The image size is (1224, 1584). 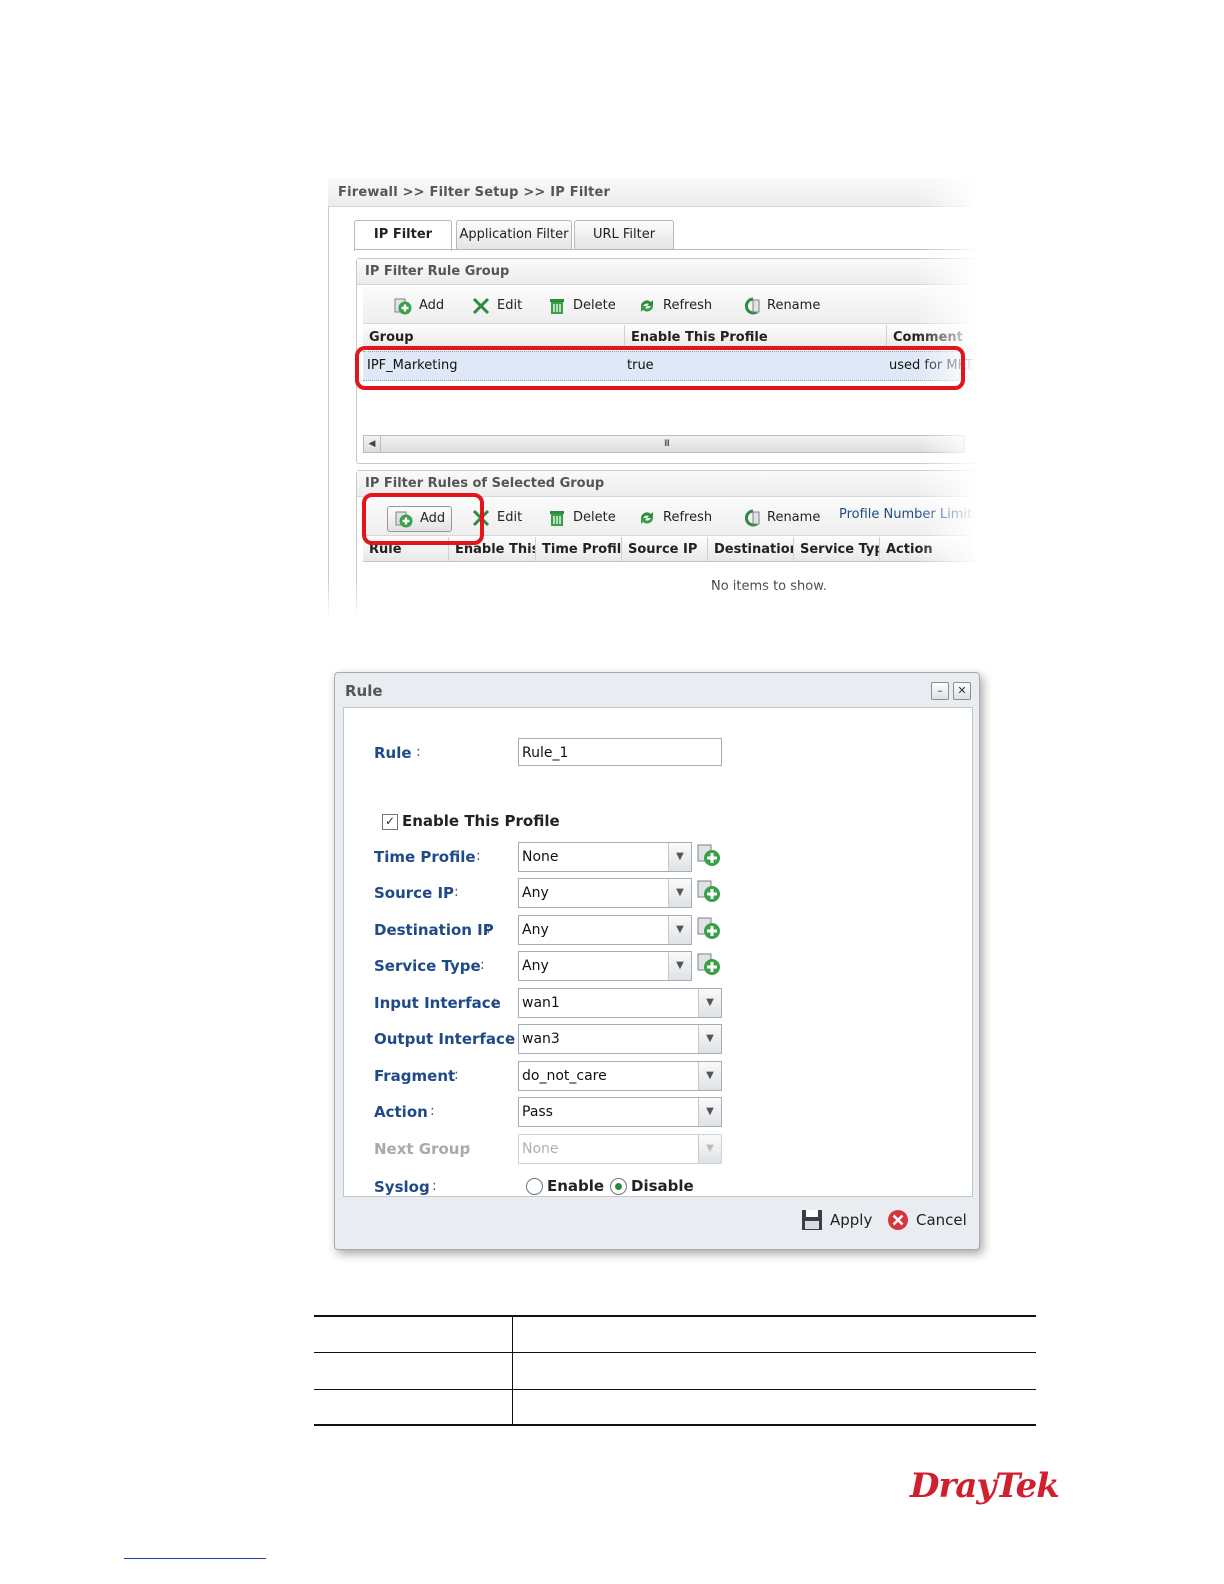 I want to click on col-source-ip: Source IP, so click(x=665, y=549).